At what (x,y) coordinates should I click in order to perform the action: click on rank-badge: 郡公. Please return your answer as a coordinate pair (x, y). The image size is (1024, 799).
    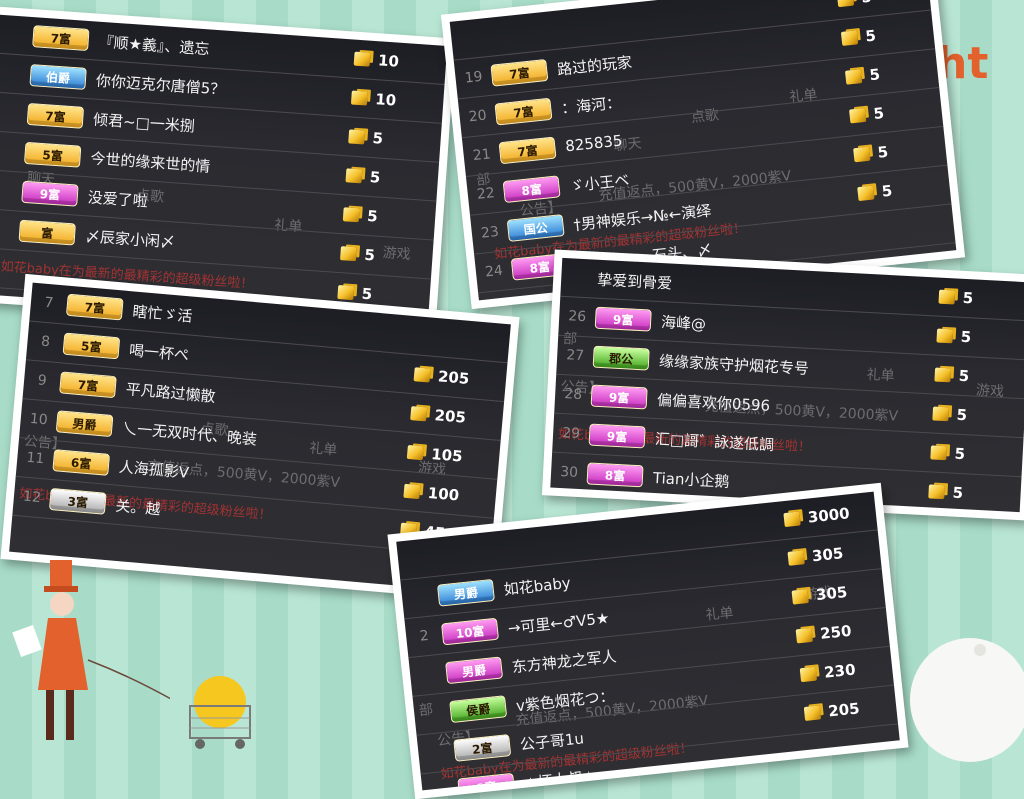
    Looking at the image, I should click on (621, 358).